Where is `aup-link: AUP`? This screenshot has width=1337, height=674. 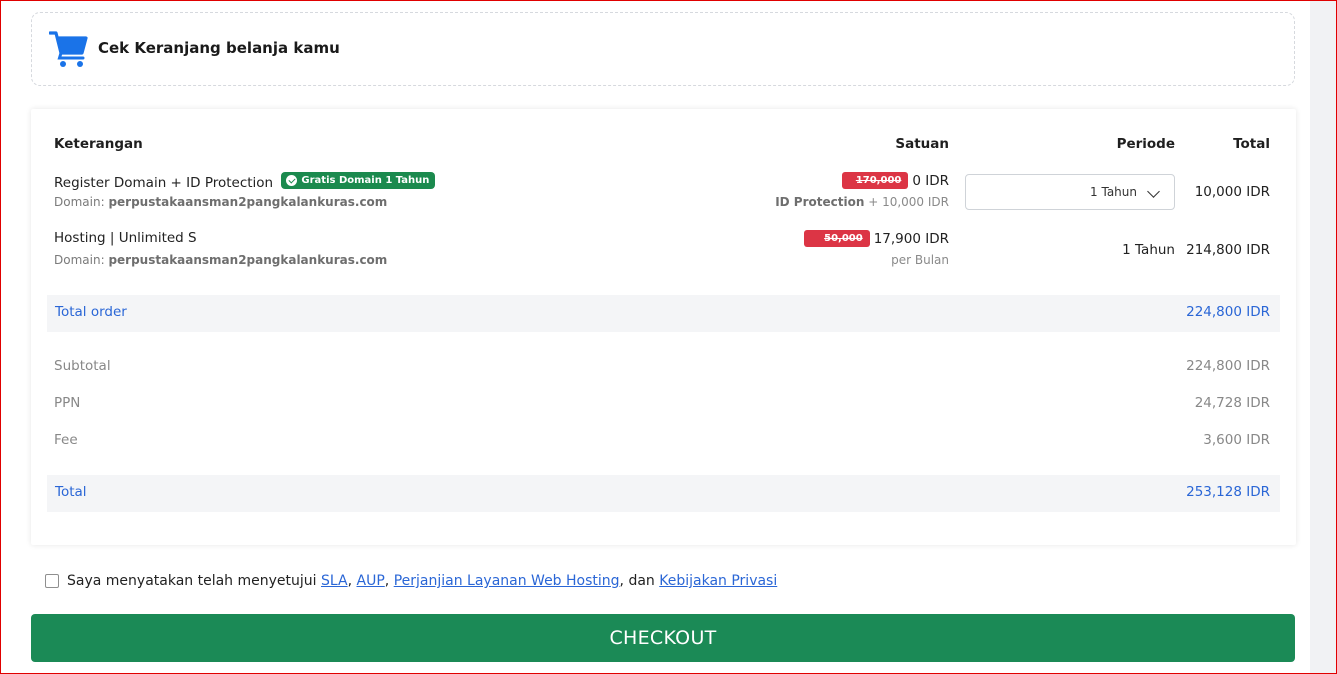 aup-link: AUP is located at coordinates (371, 581).